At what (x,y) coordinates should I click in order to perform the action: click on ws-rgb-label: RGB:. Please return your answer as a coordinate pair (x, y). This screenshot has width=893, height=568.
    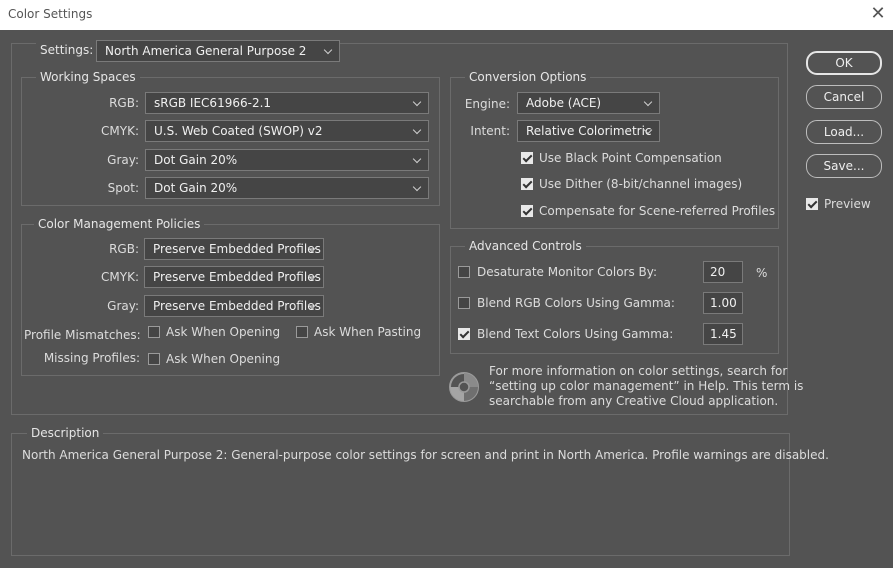
    Looking at the image, I should click on (124, 103).